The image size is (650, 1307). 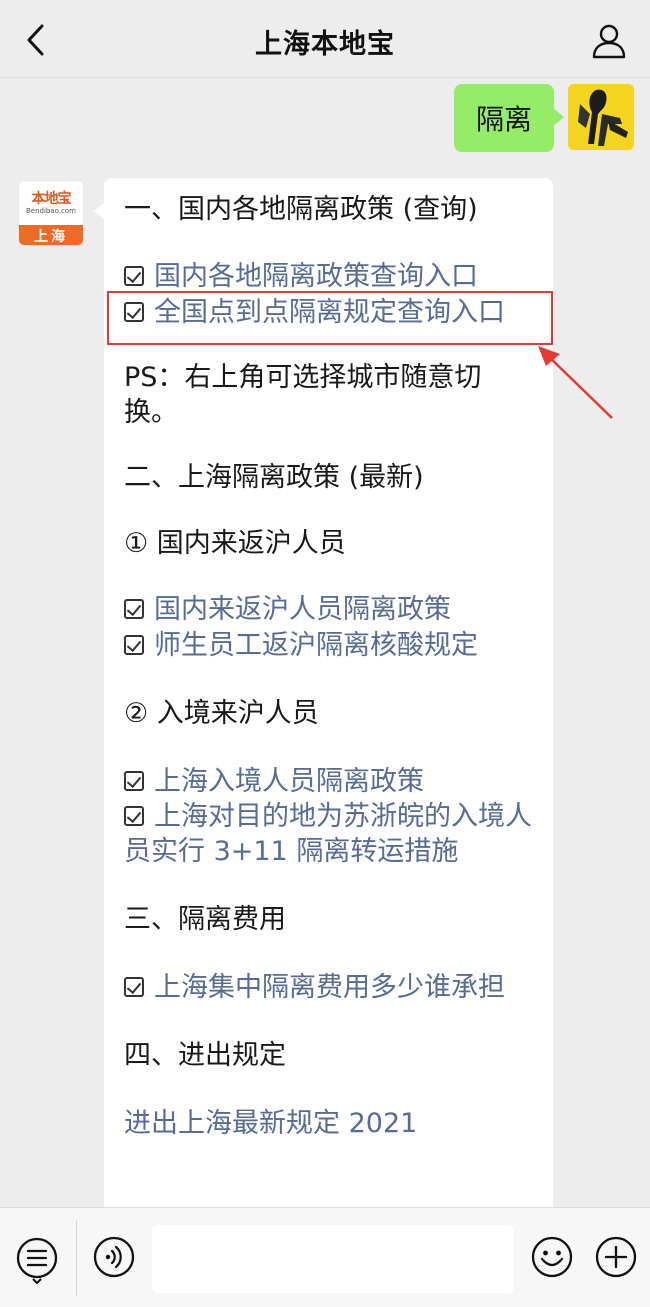 I want to click on sent-message-row: 隔离, so click(x=543, y=118).